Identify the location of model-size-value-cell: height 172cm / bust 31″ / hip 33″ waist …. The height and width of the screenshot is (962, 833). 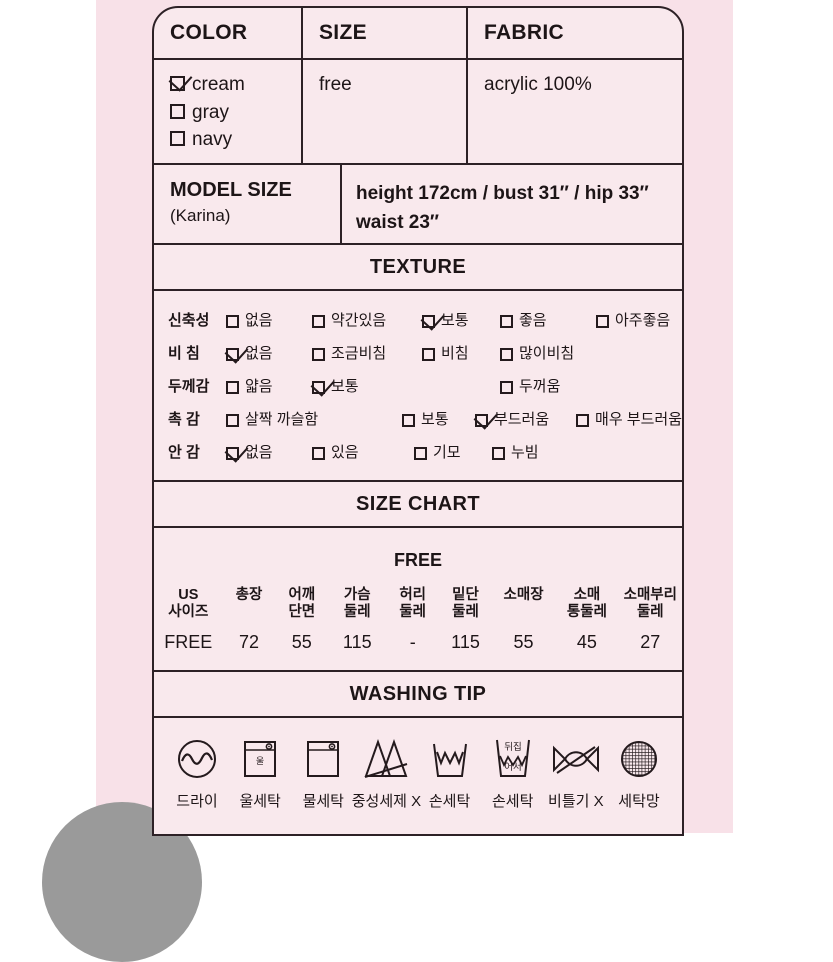
(512, 204).